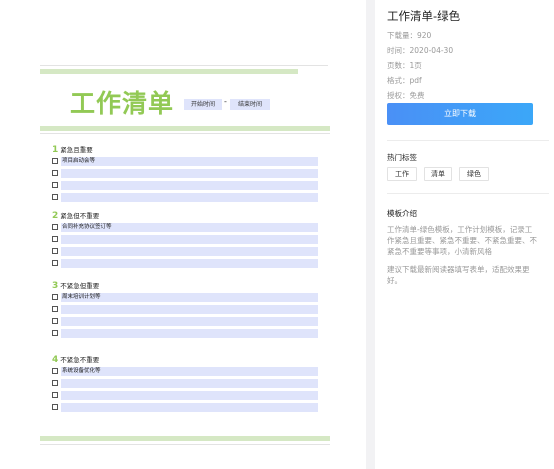  What do you see at coordinates (184, 65) in the screenshot?
I see `top-divider` at bounding box center [184, 65].